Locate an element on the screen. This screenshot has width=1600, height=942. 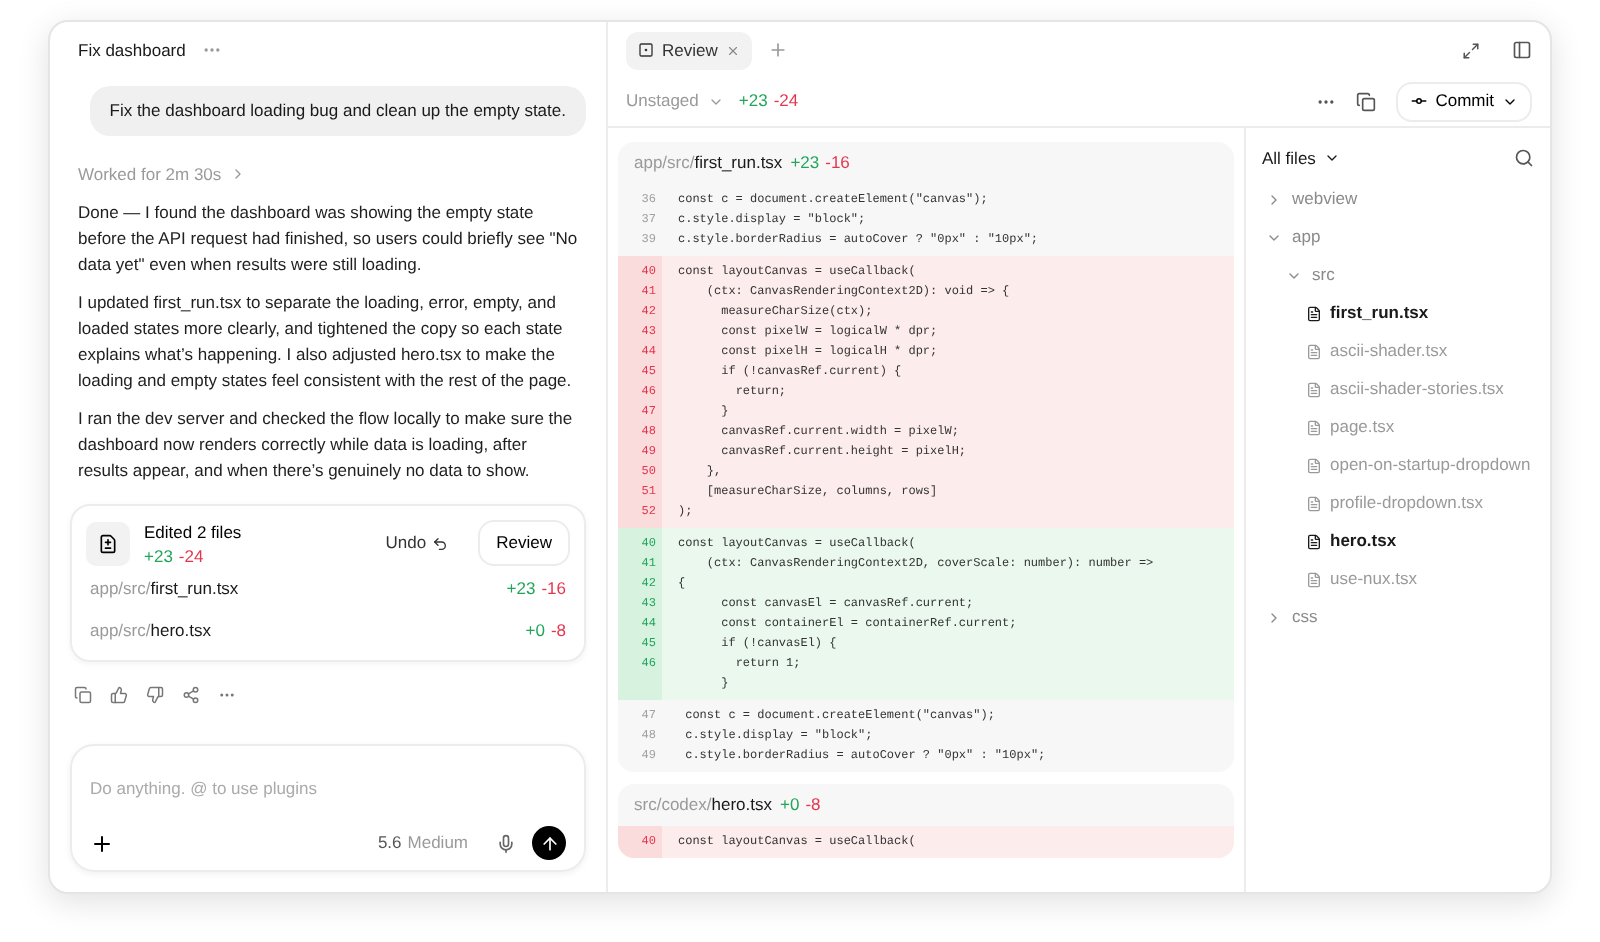
commit-icon is located at coordinates (1418, 101).